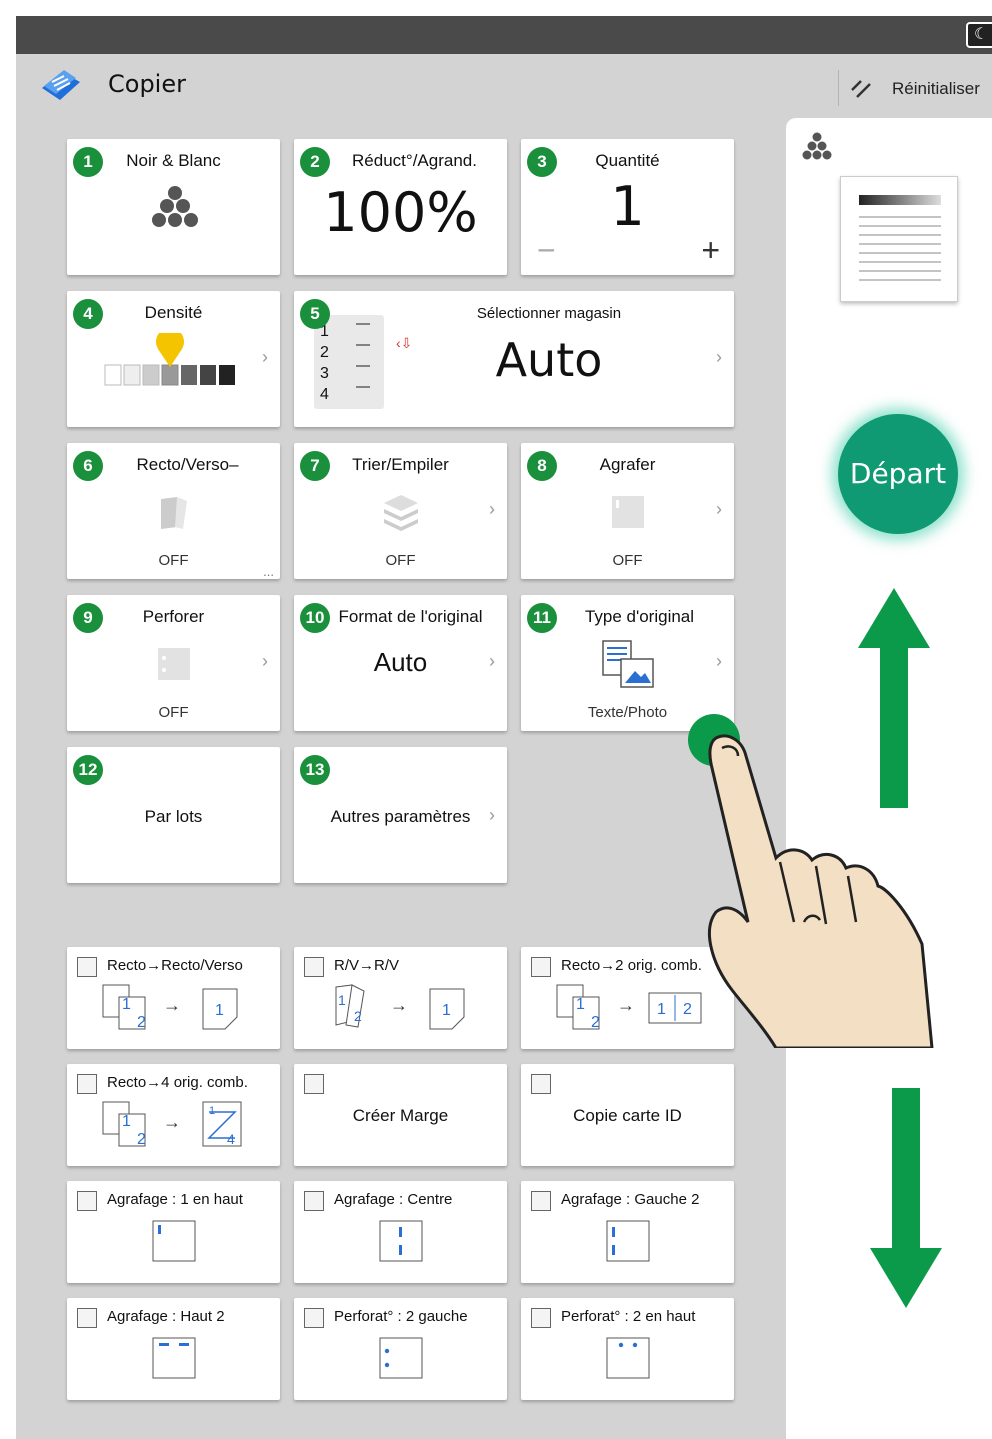 The height and width of the screenshot is (1439, 992). I want to click on shortcut-1-sided-to-2-sided: Recto→Recto/Verso 1 2 → 1, so click(173, 998).